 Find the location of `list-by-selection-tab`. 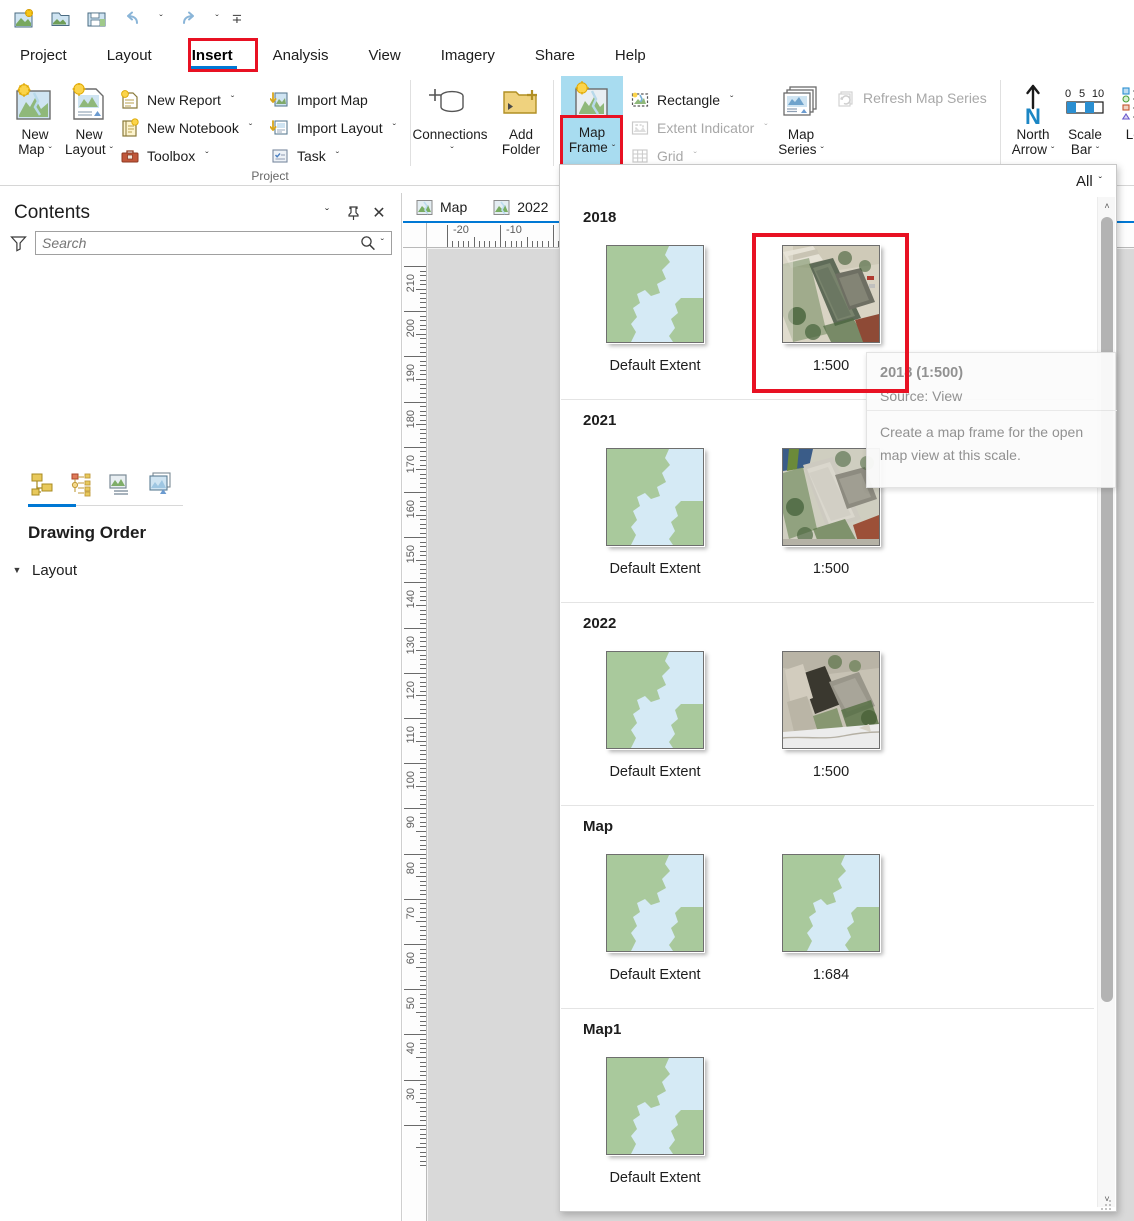

list-by-selection-tab is located at coordinates (122, 485).